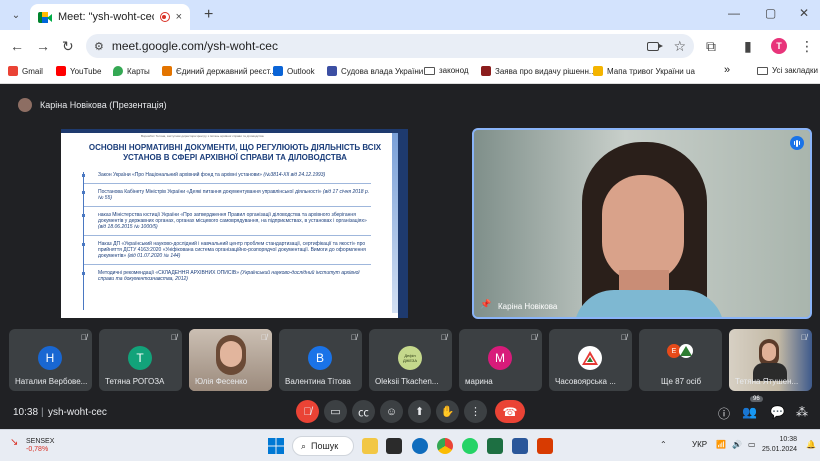 The width and height of the screenshot is (820, 461). I want to click on extensions-icon: ⧉, so click(711, 46).